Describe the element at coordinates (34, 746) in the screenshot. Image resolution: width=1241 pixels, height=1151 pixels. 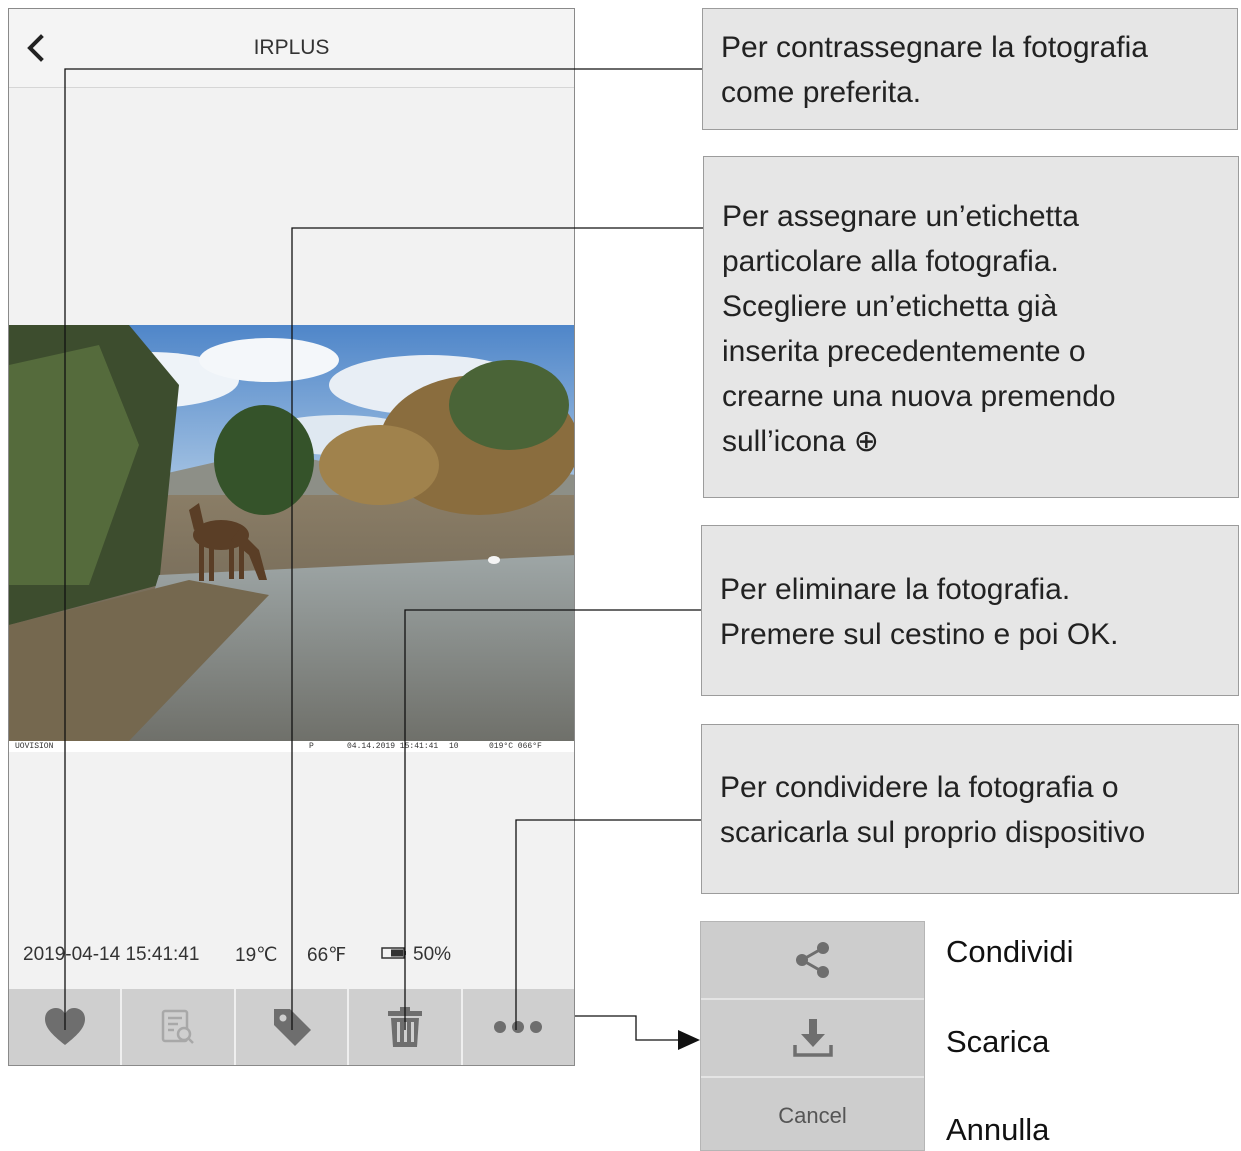
I see `stamp-brand: UOVISION` at that location.